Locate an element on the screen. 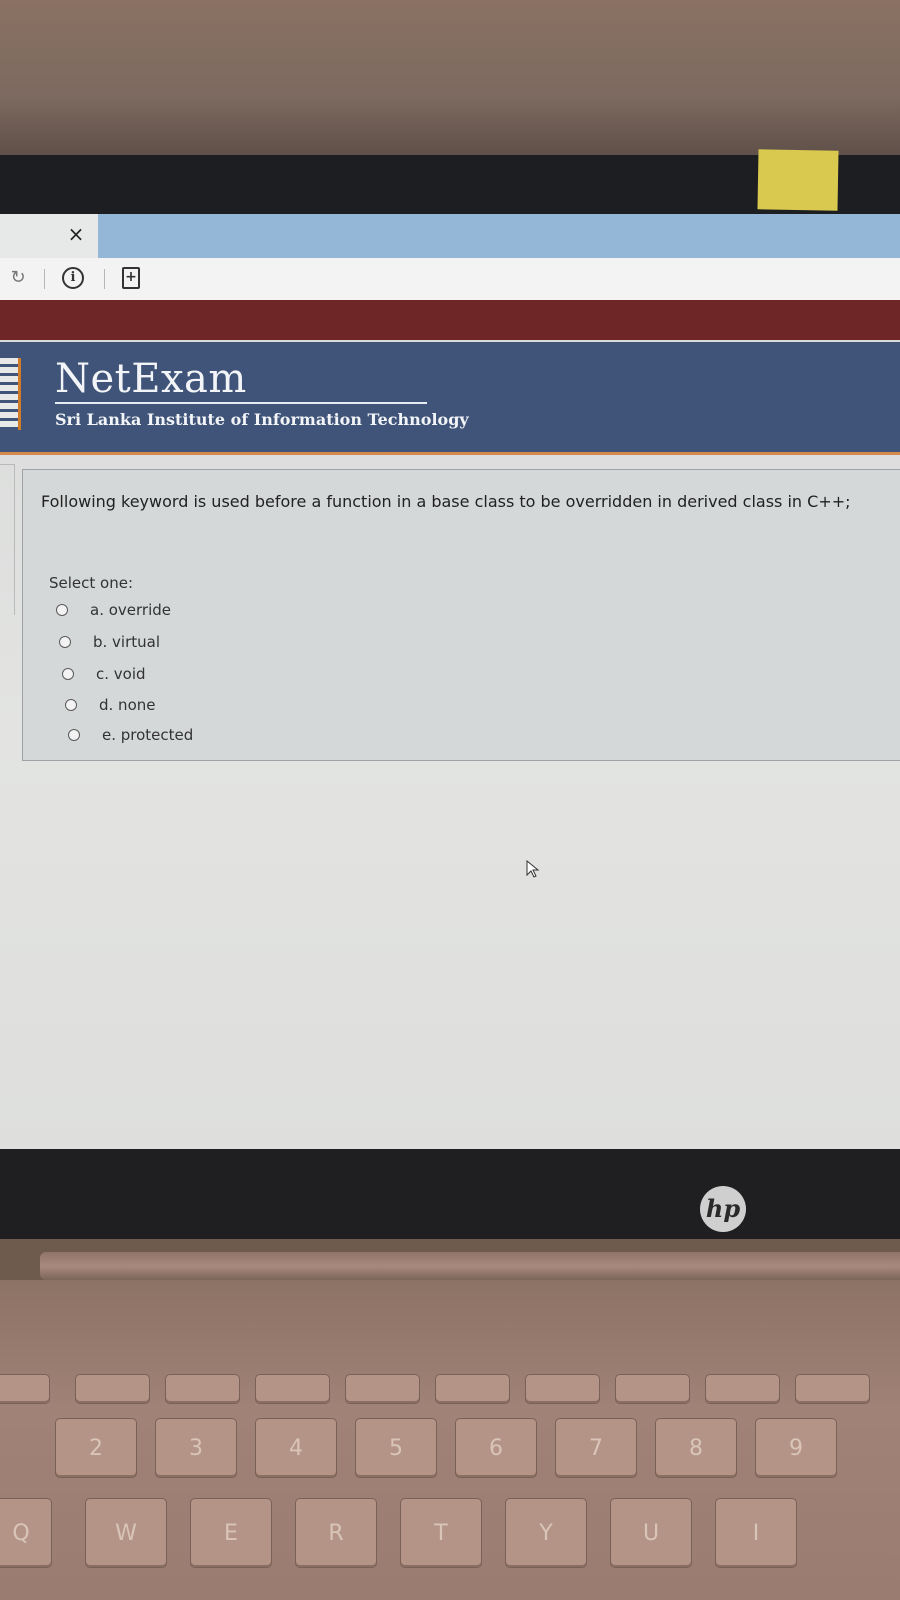 The height and width of the screenshot is (1600, 900). brand-title: NetExam is located at coordinates (151, 379).